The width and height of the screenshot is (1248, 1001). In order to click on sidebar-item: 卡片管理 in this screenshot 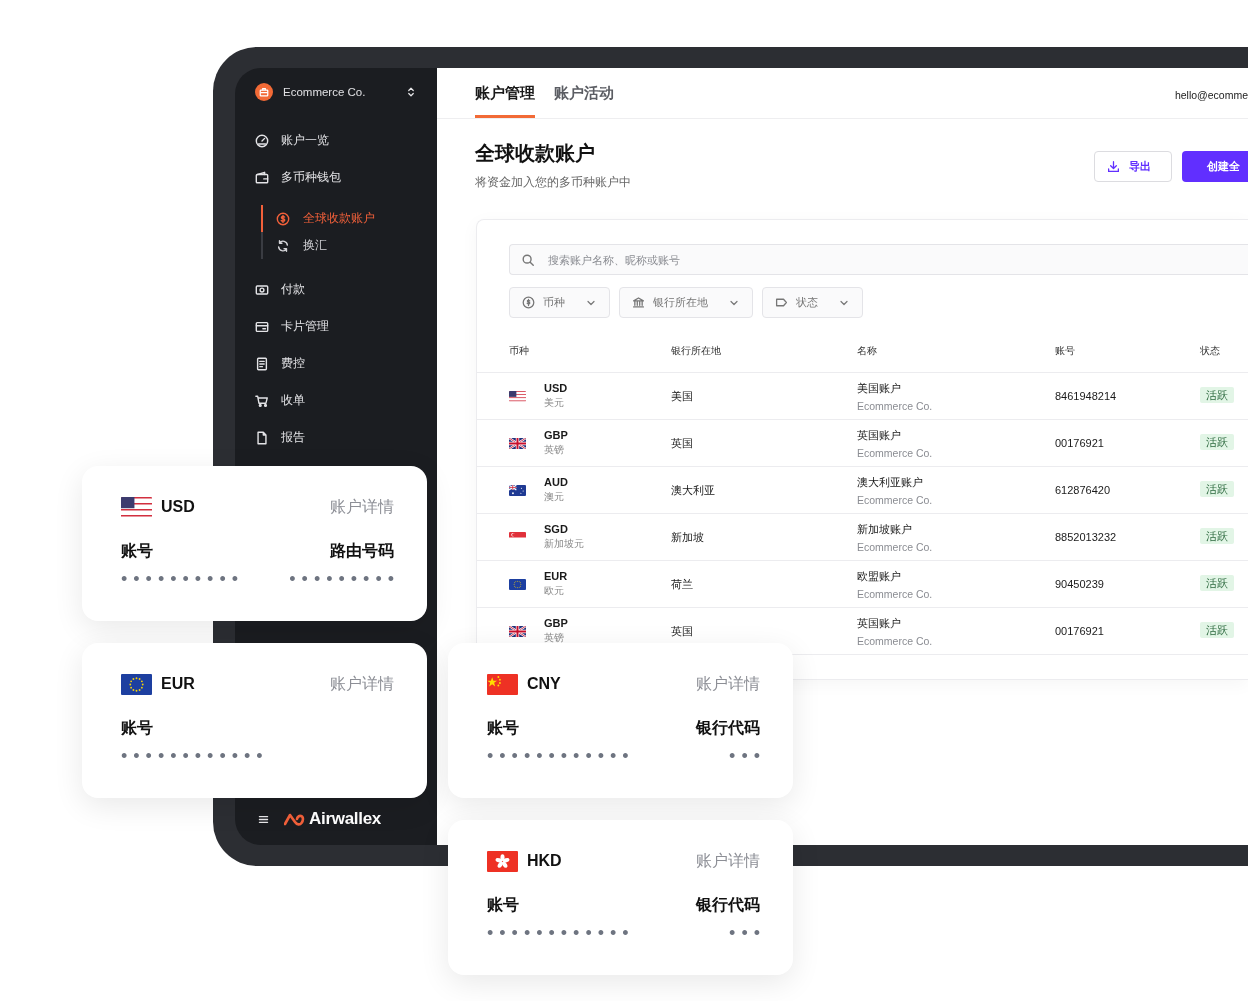, I will do `click(292, 326)`.